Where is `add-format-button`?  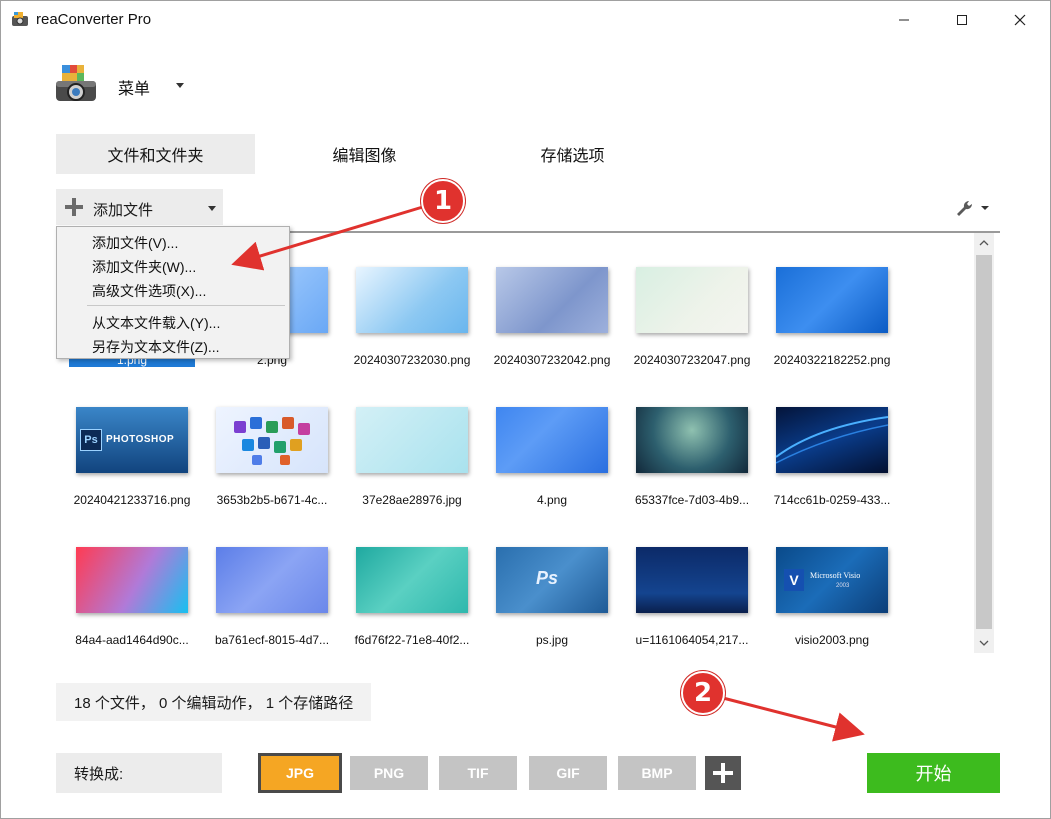
add-format-button is located at coordinates (723, 773).